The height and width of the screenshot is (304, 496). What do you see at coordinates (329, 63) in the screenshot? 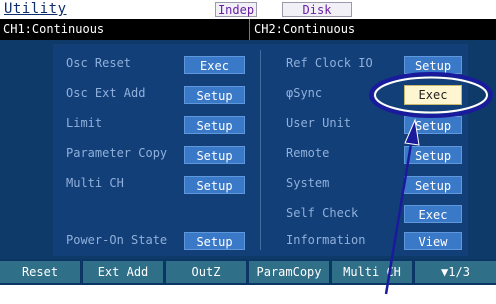
I see `ref-clock-io-label: Ref Clock IO` at bounding box center [329, 63].